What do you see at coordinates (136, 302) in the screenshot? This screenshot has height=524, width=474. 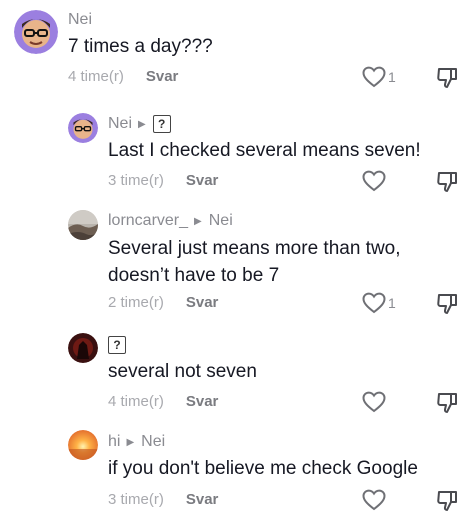 I see `comment-time: 2 time(r)` at bounding box center [136, 302].